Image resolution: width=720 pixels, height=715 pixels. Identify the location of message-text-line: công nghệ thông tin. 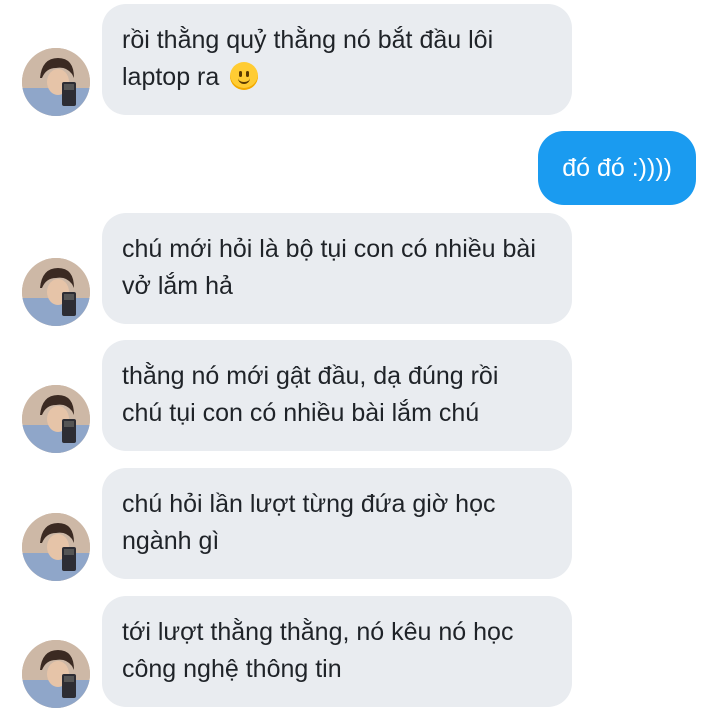
(232, 669).